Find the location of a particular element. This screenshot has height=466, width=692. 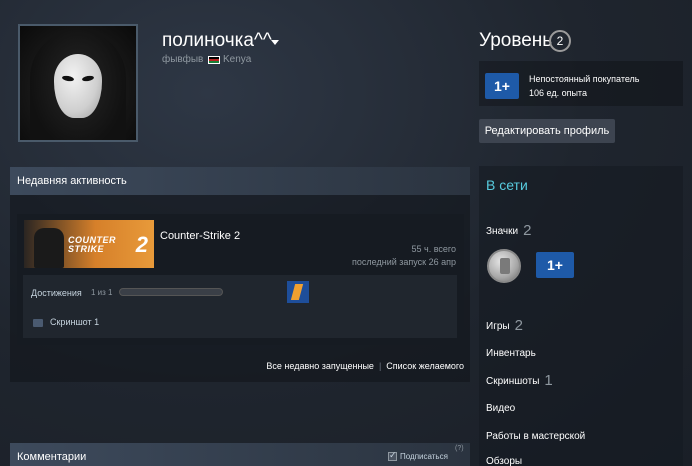

game-capsule-image: COUNTER STRIKE 2 is located at coordinates (89, 244).